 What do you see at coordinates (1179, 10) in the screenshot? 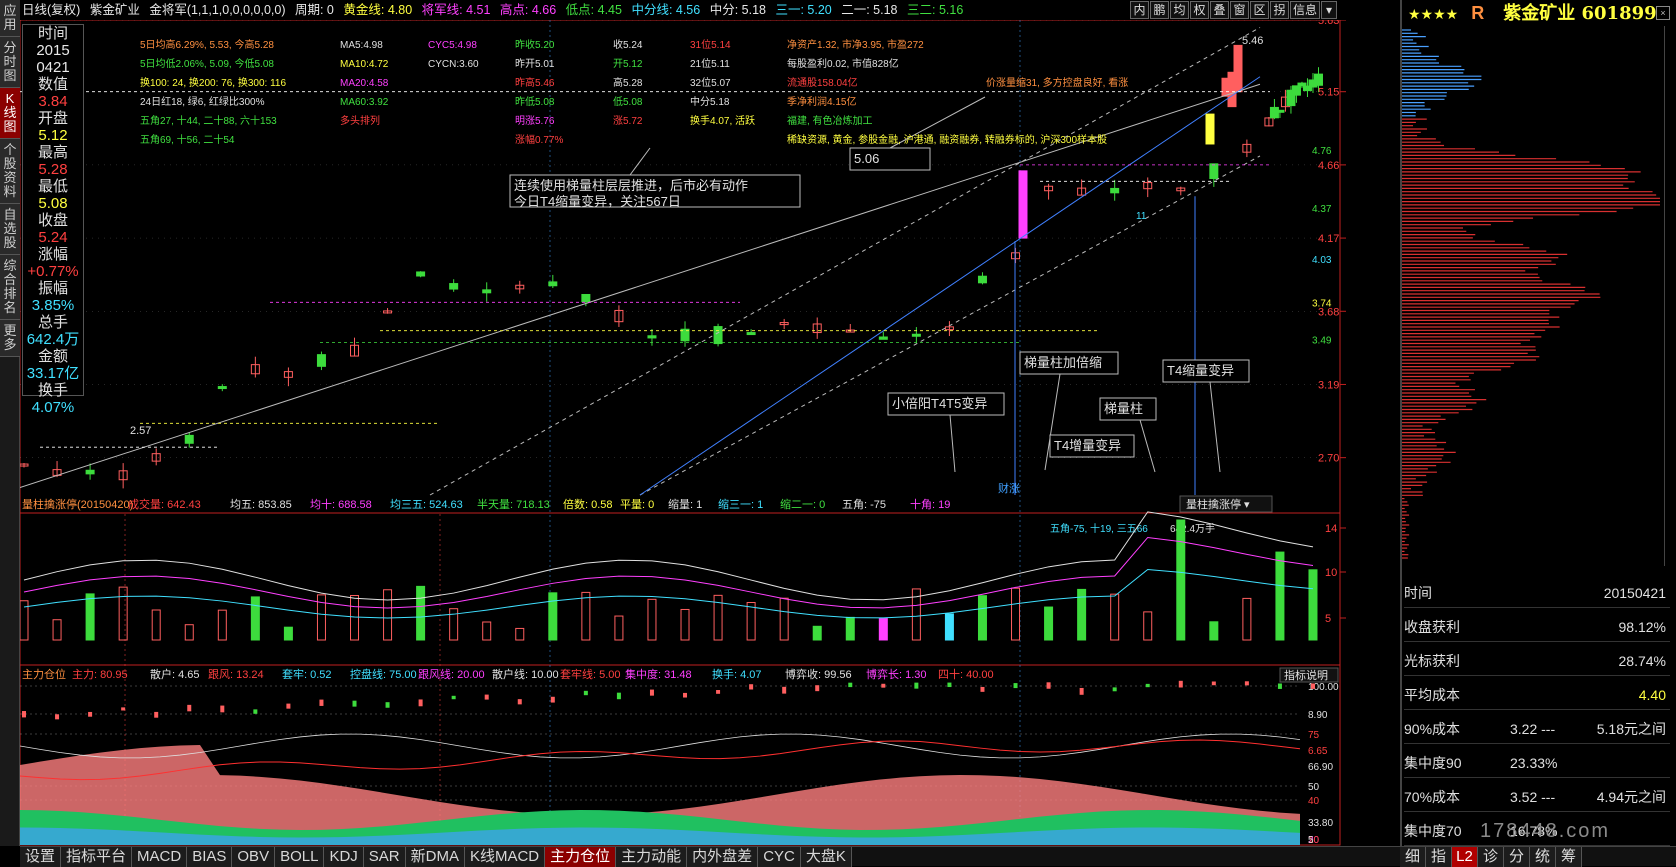
I see `toolbar-button-avg: 均` at bounding box center [1179, 10].